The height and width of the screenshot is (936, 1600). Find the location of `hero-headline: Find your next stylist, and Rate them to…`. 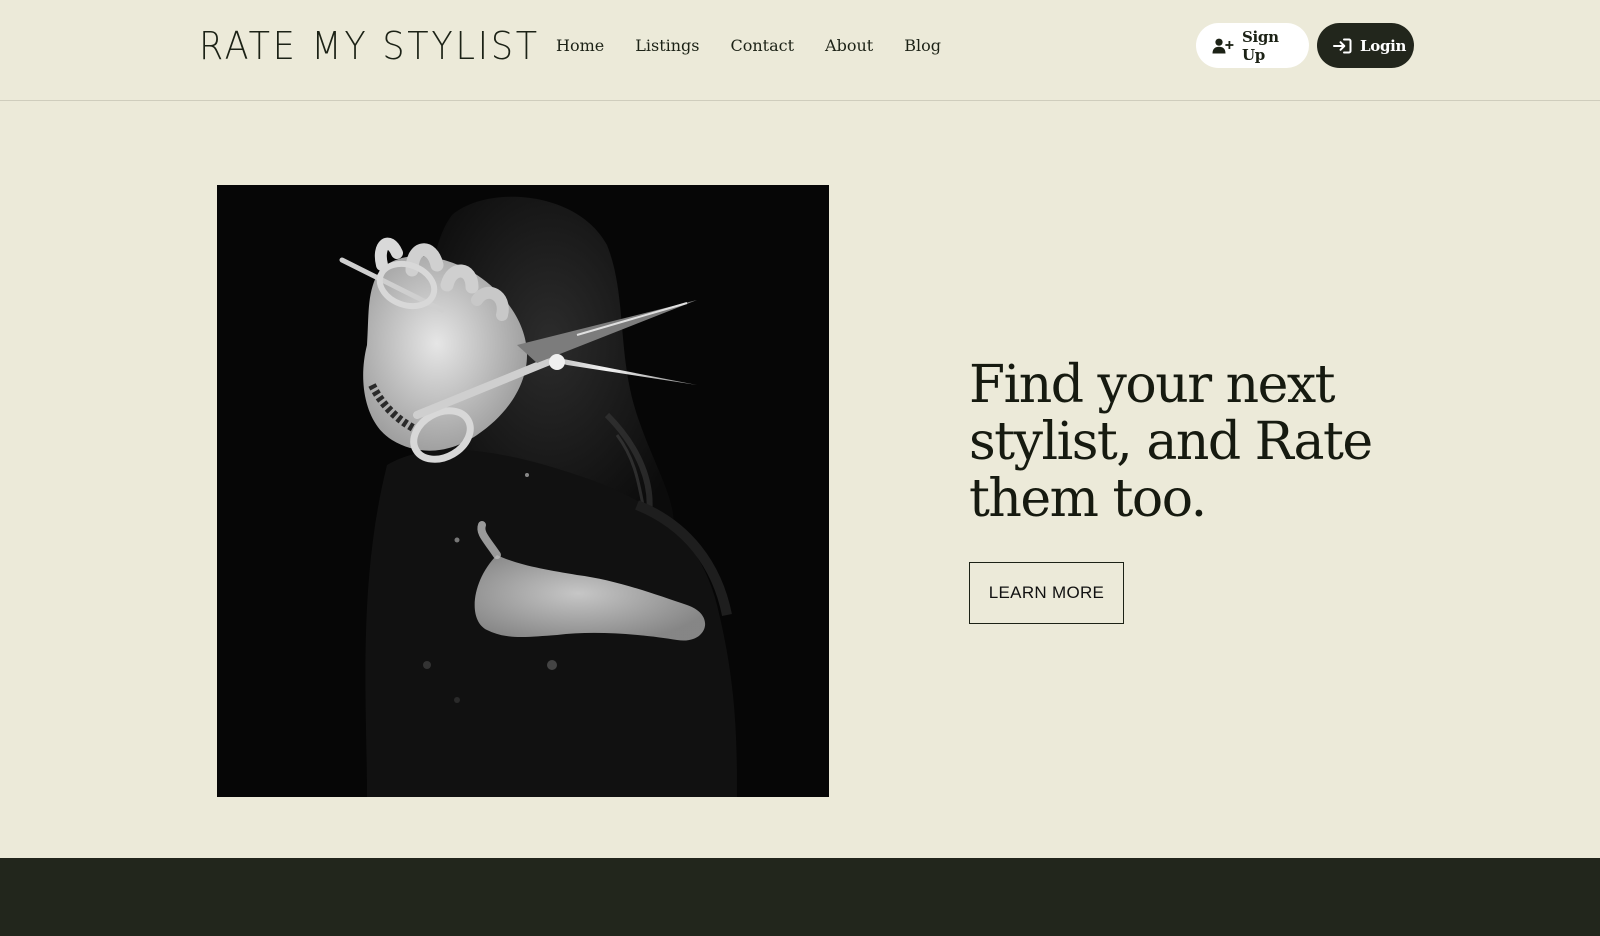

hero-headline: Find your next stylist, and Rate them to… is located at coordinates (1171, 442).